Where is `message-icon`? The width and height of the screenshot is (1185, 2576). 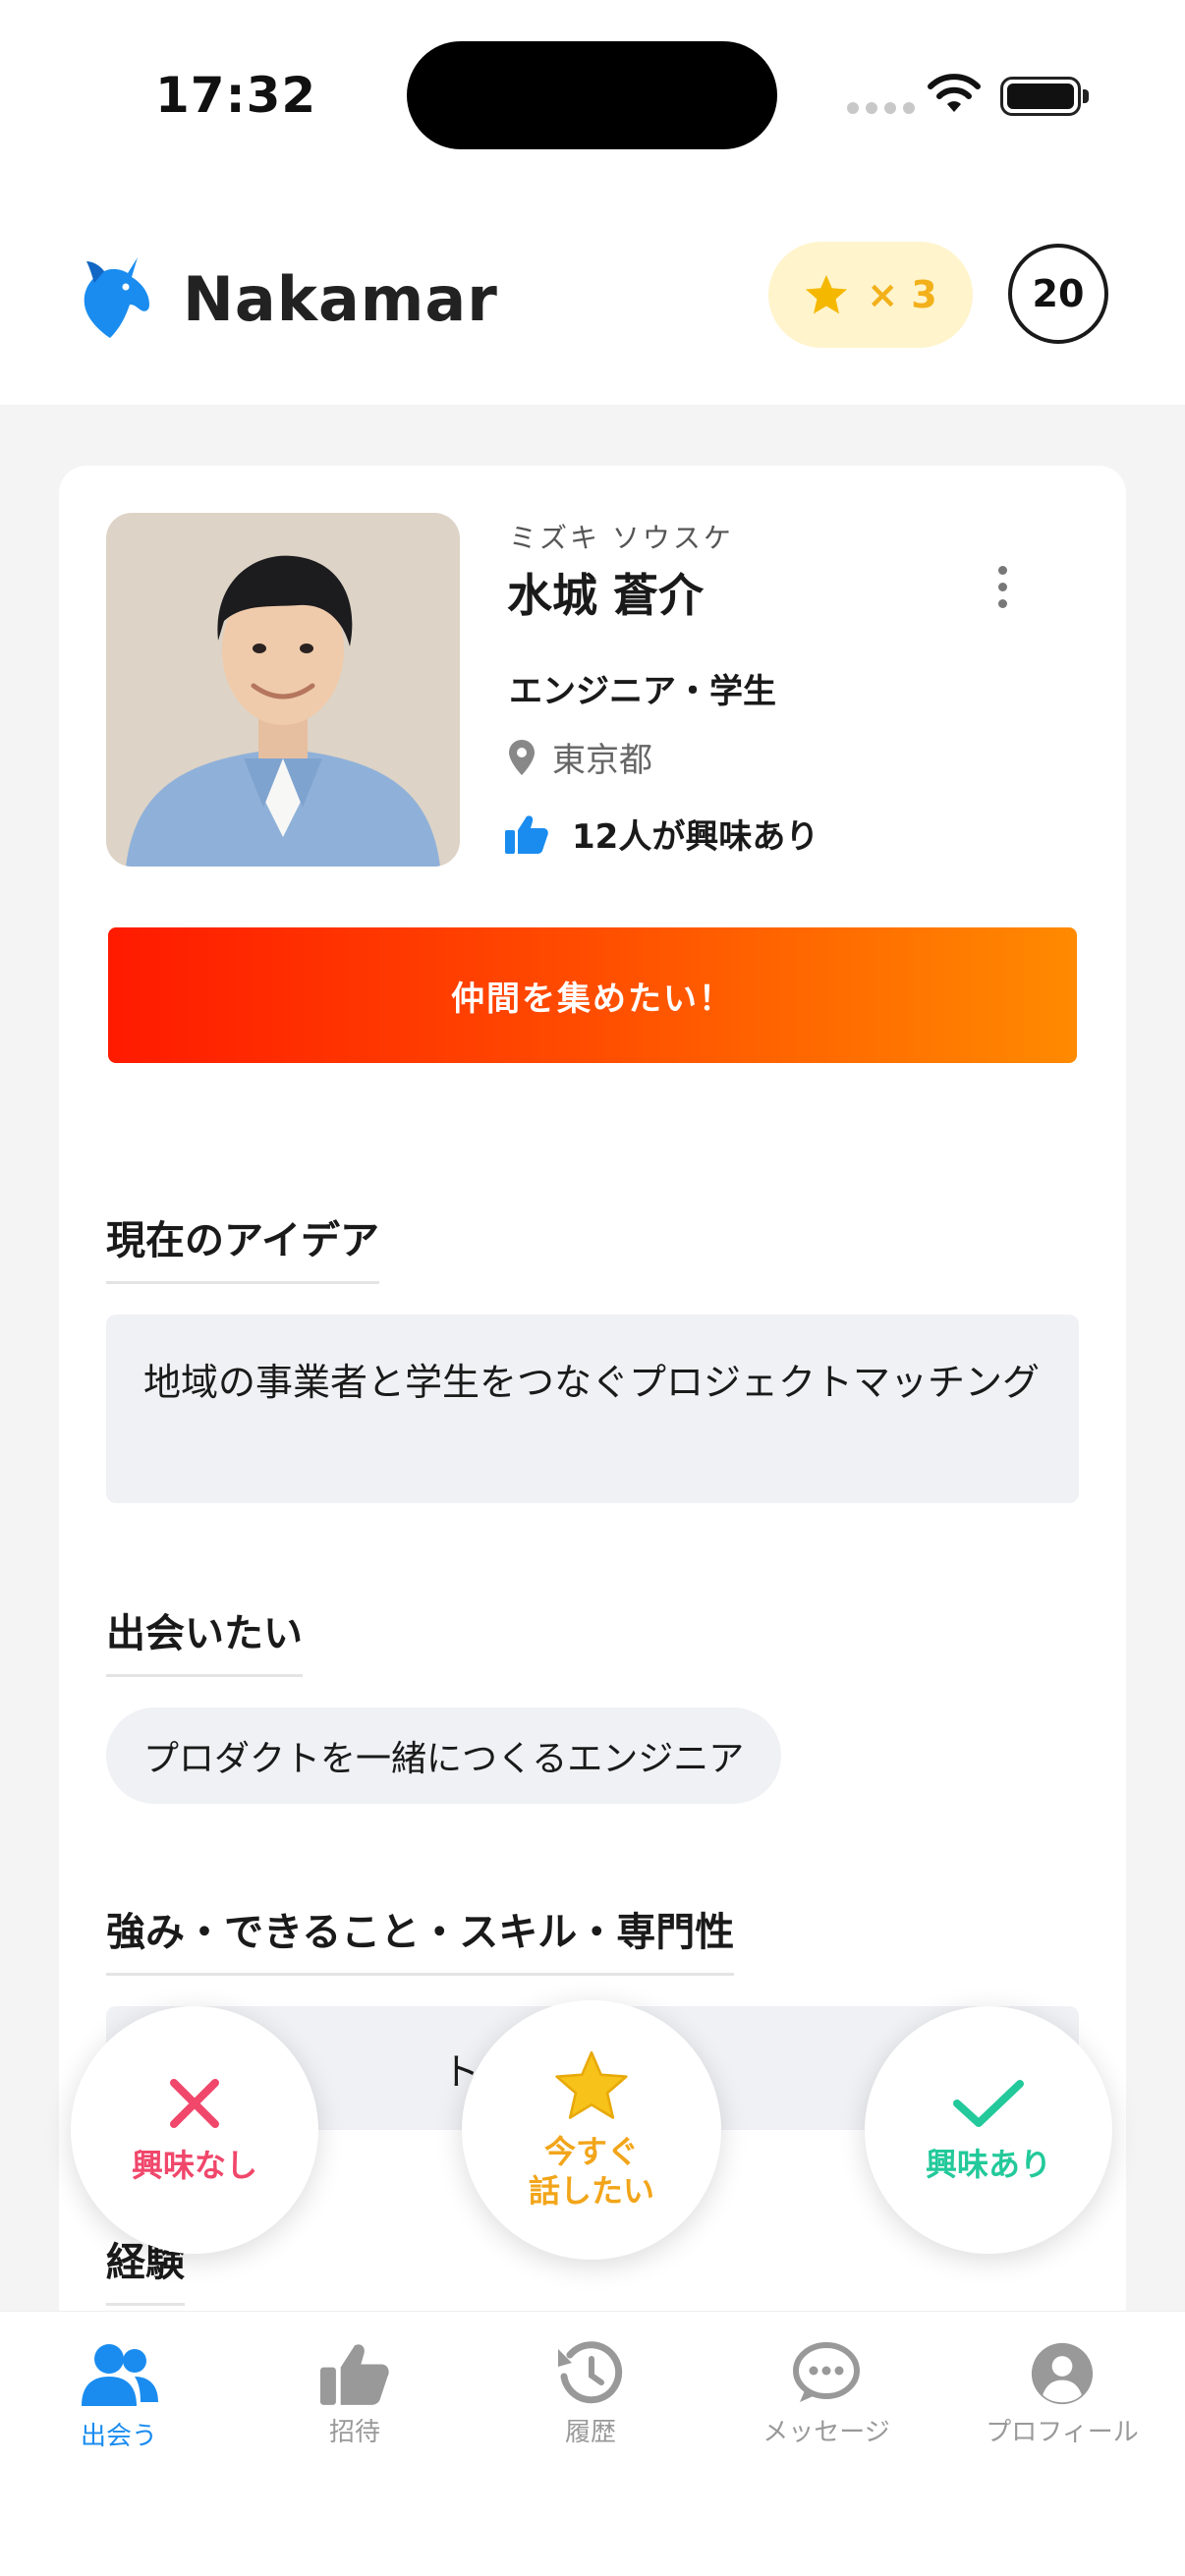 message-icon is located at coordinates (827, 2372).